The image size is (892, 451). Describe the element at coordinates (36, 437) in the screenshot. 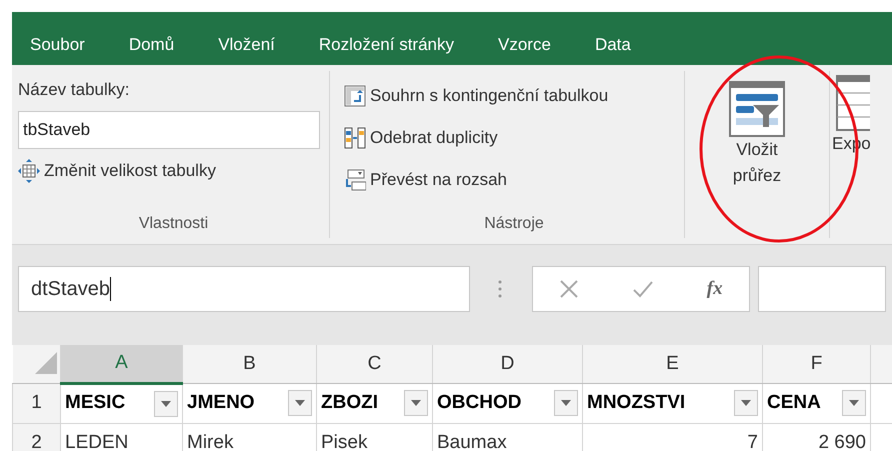

I see `row-header: 2` at that location.